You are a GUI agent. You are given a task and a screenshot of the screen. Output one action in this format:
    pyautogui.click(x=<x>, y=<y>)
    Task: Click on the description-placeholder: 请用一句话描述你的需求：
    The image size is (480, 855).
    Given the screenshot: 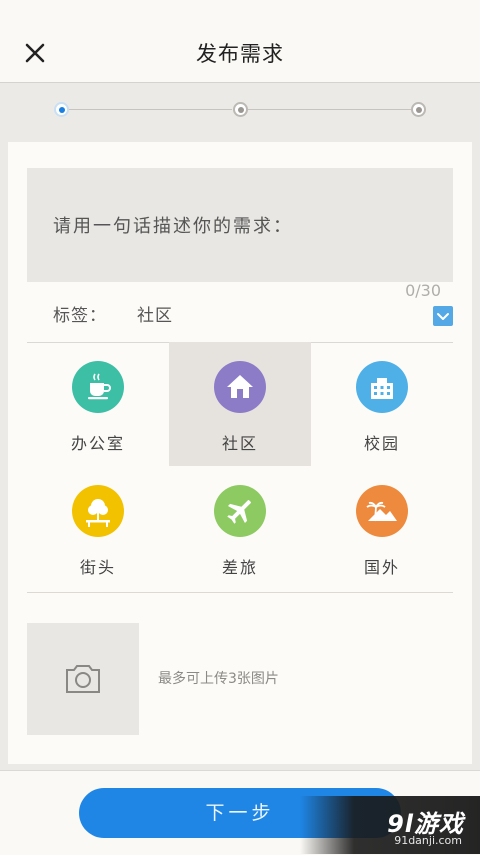 What is the action you would take?
    pyautogui.click(x=173, y=226)
    